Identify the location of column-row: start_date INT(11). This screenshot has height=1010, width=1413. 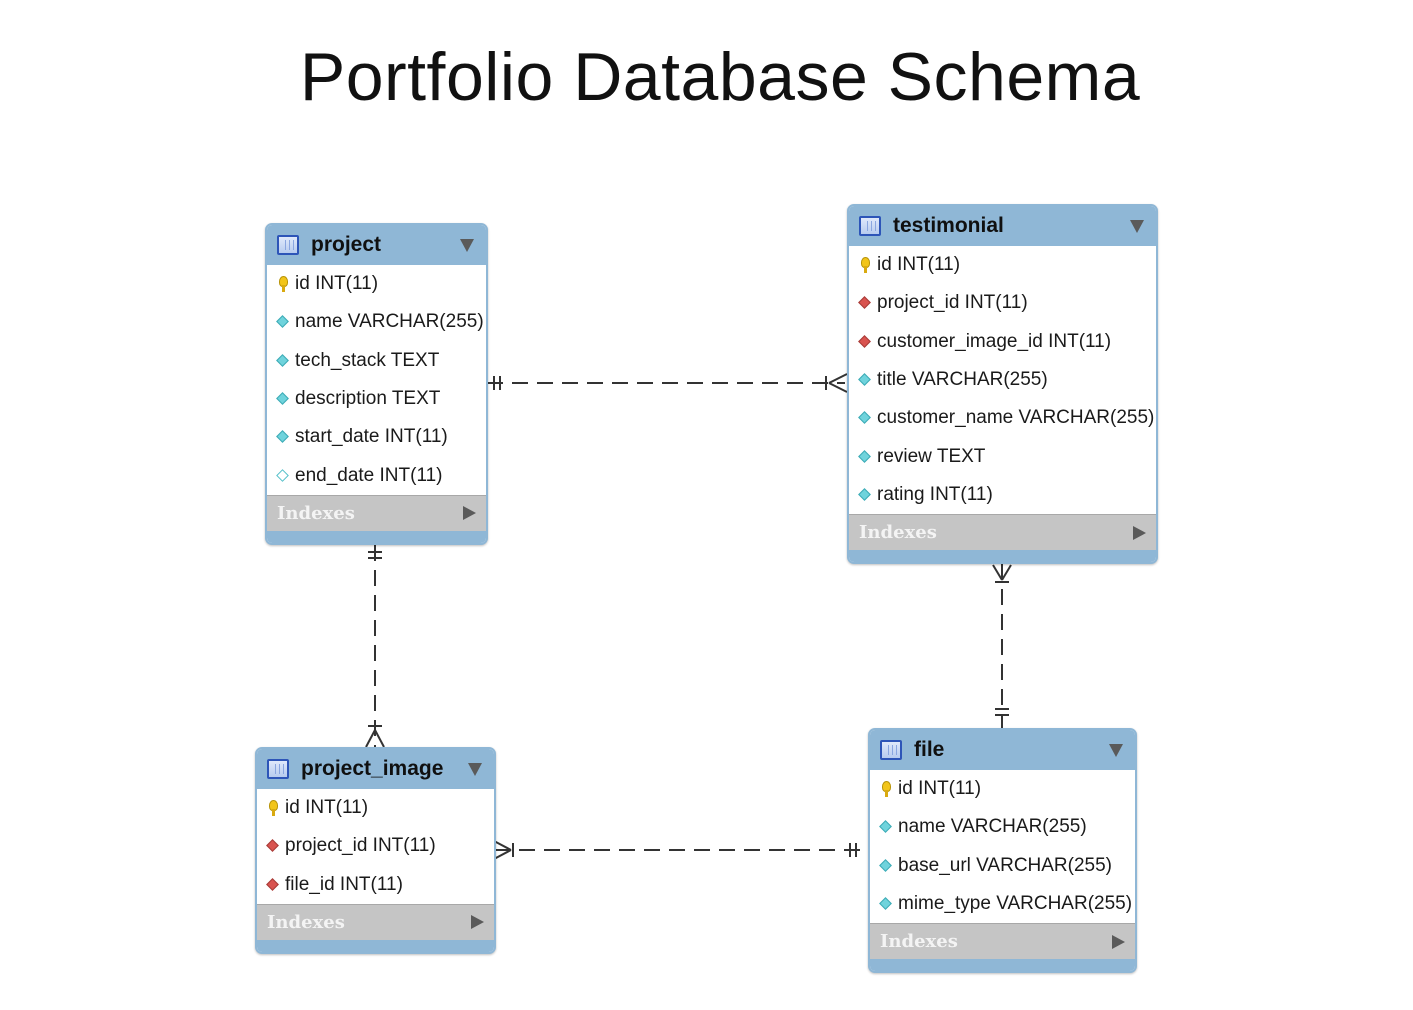
(376, 437).